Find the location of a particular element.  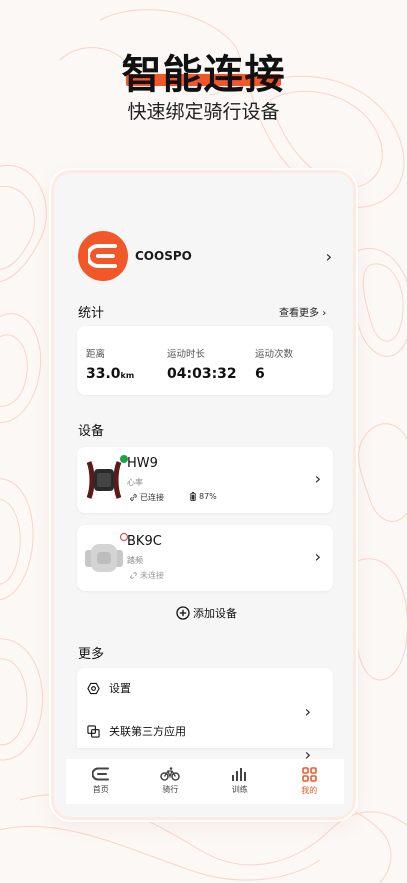

training-bars-icon is located at coordinates (238, 774).